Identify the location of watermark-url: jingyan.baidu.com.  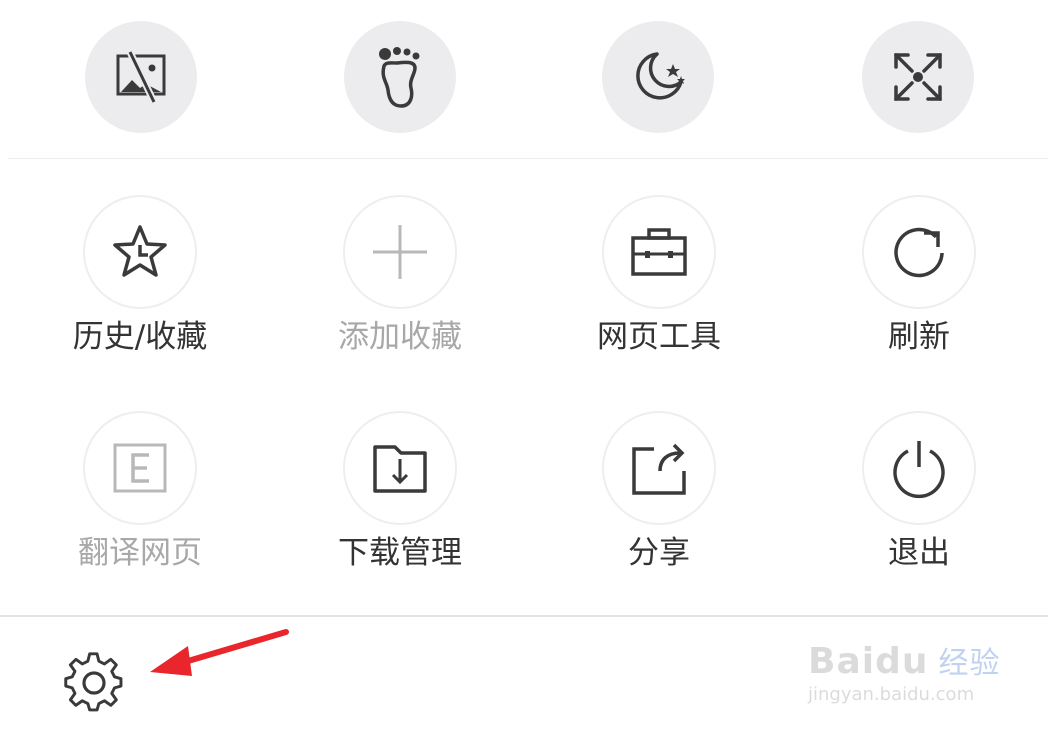
(891, 694).